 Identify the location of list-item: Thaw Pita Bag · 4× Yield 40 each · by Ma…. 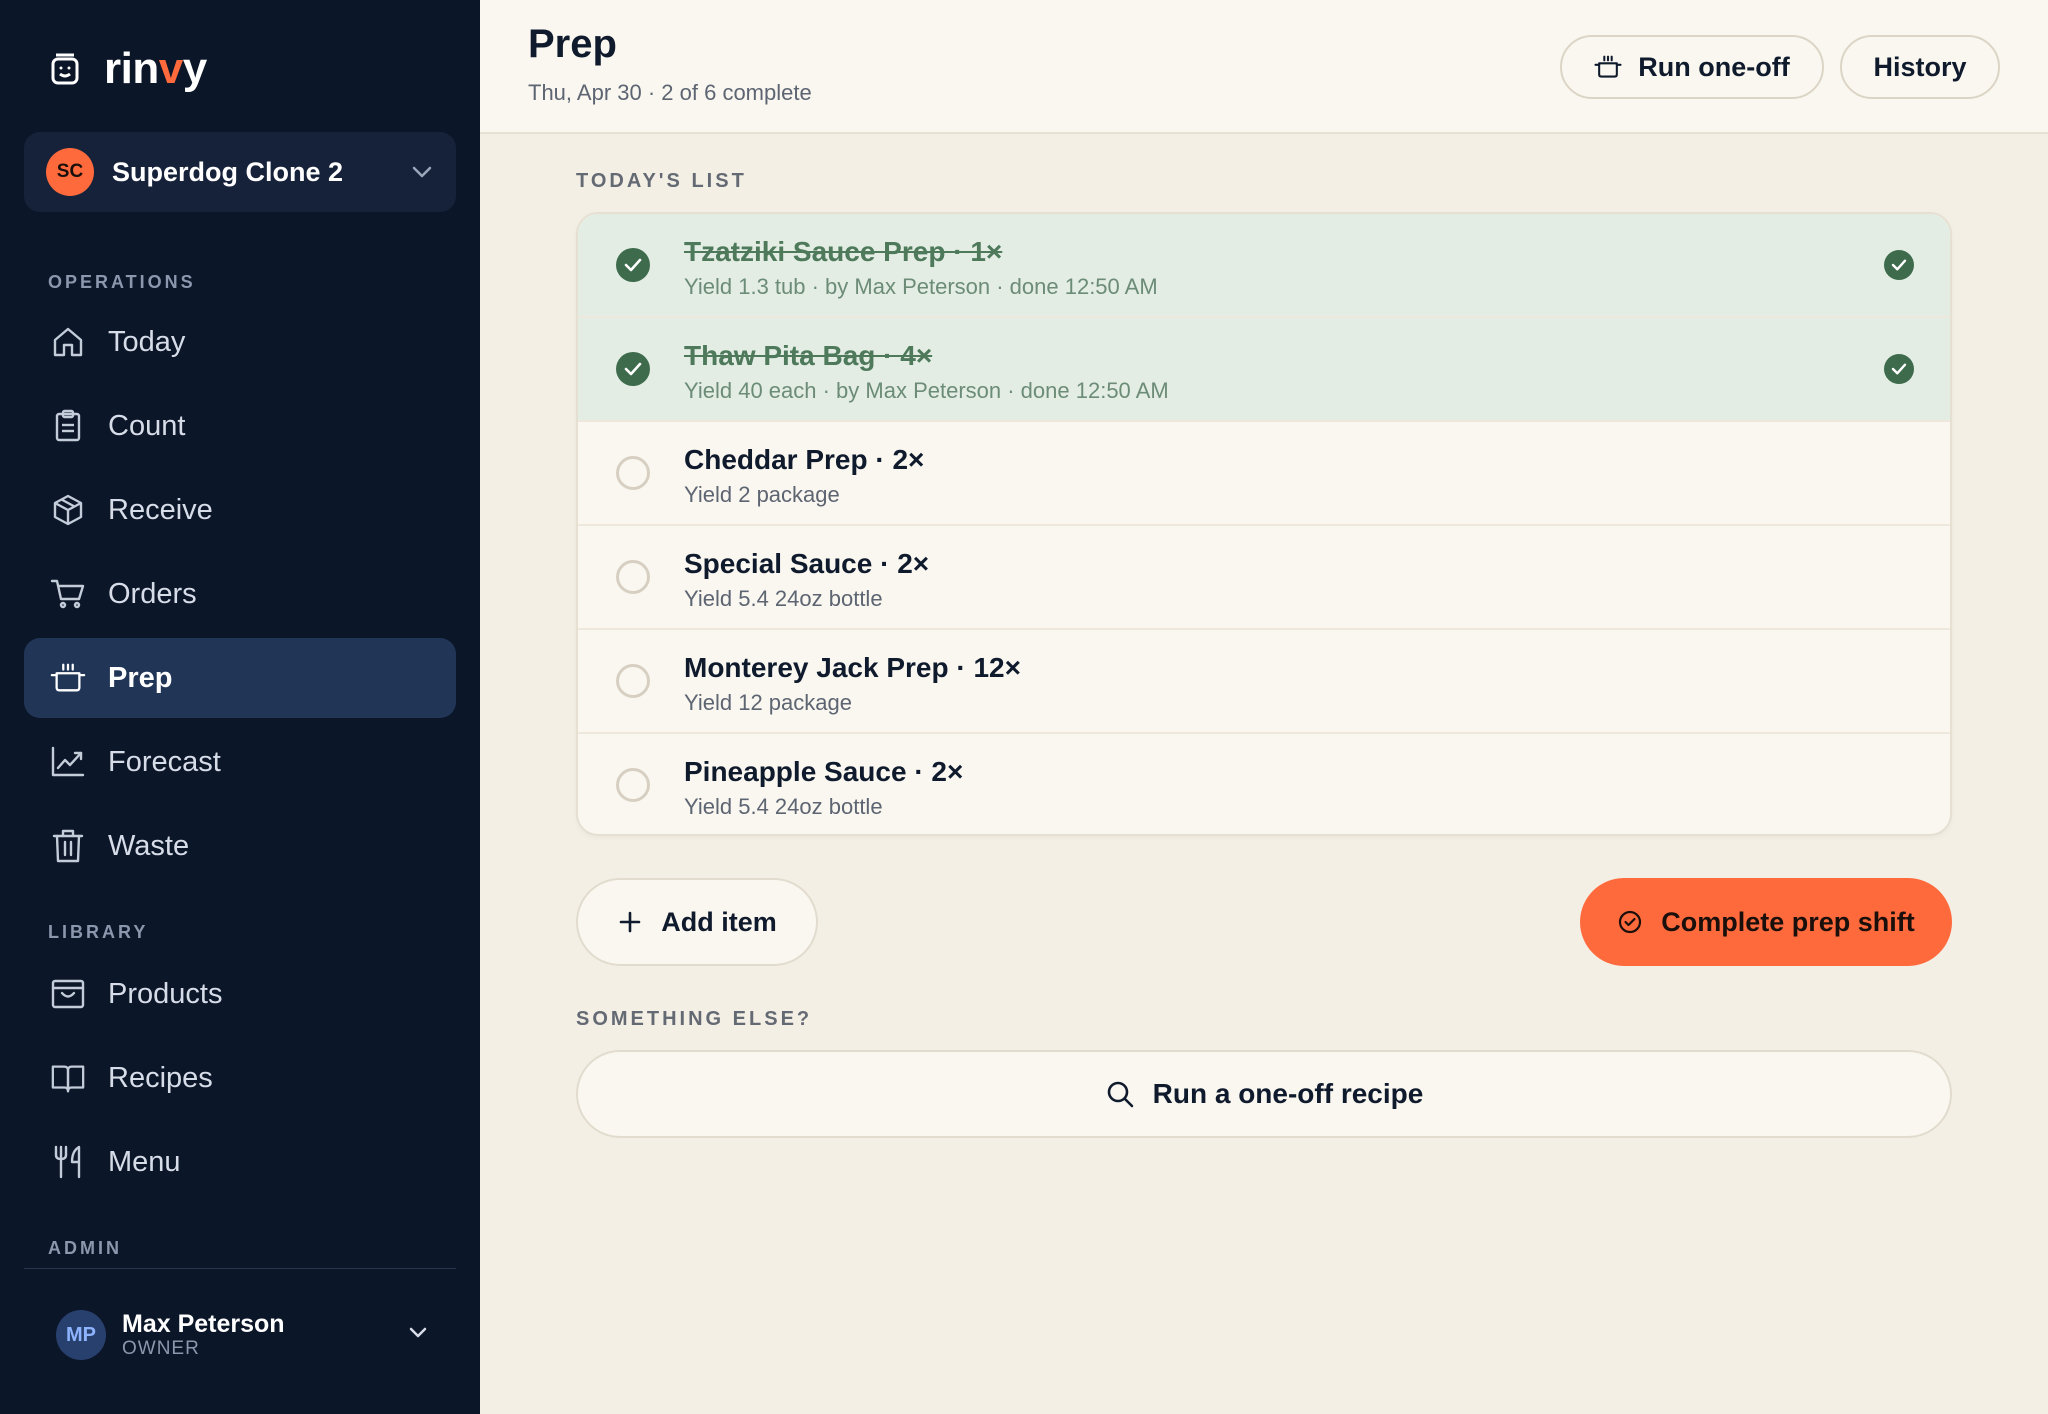
(1264, 370).